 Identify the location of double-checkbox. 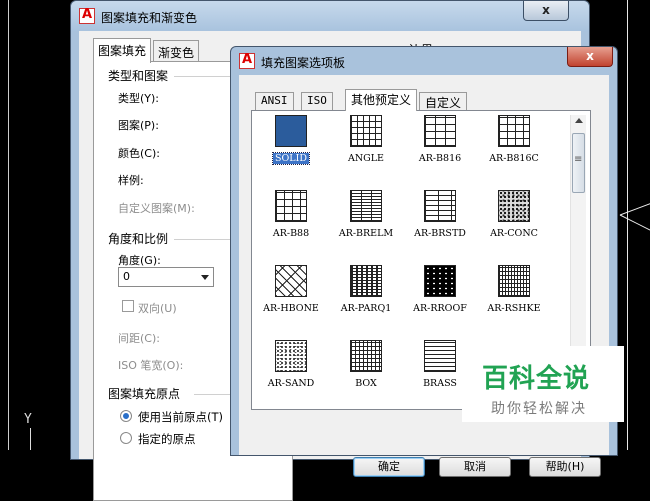
(128, 306).